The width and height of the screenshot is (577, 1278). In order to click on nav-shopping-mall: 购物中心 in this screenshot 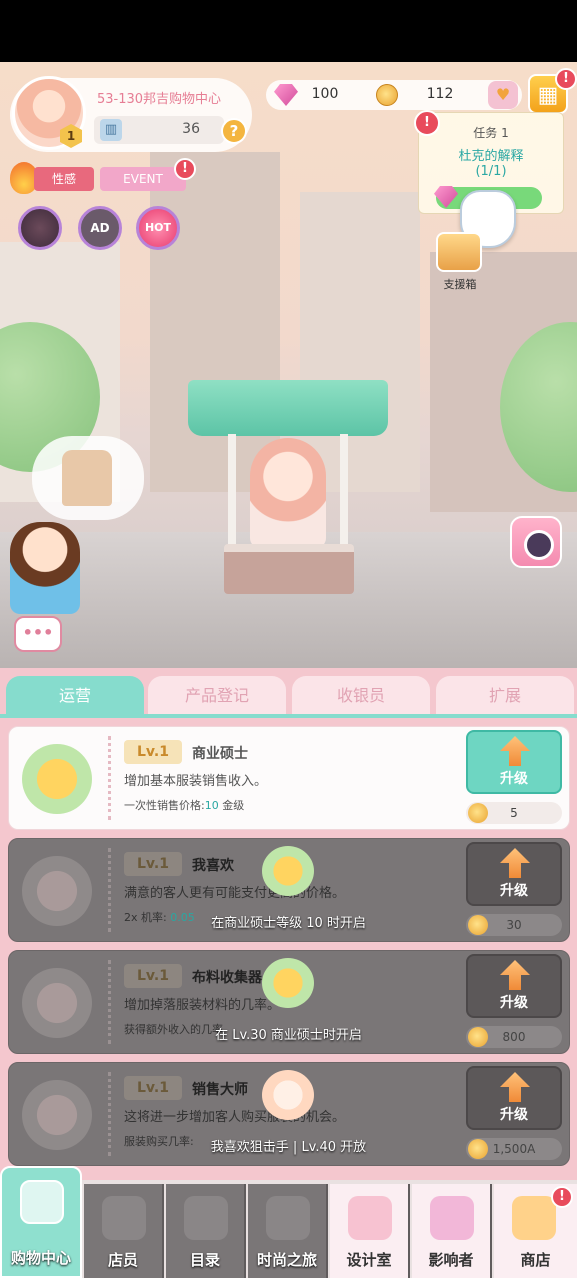, I will do `click(41, 1222)`.